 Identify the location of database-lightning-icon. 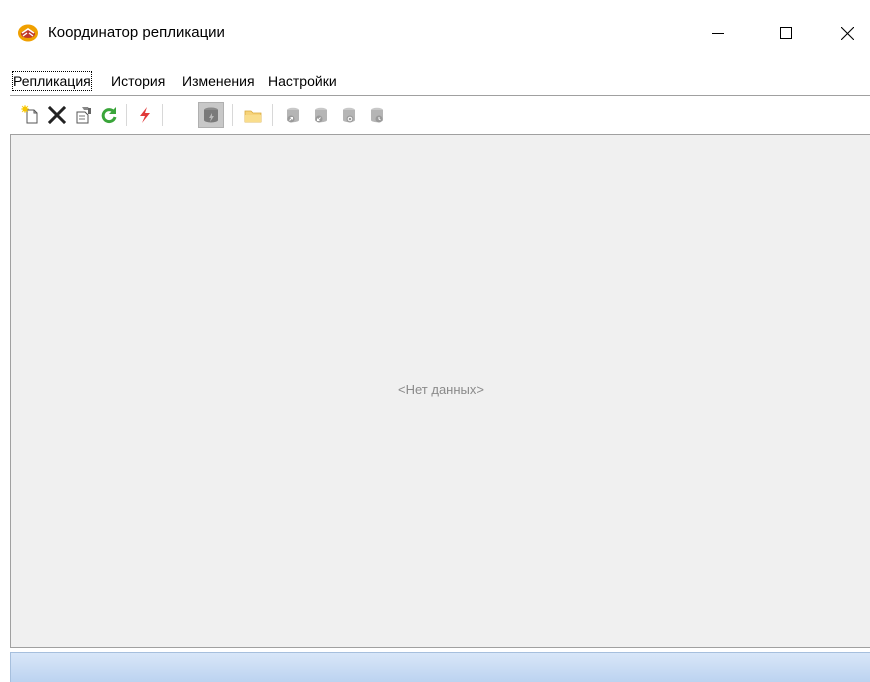
(211, 115).